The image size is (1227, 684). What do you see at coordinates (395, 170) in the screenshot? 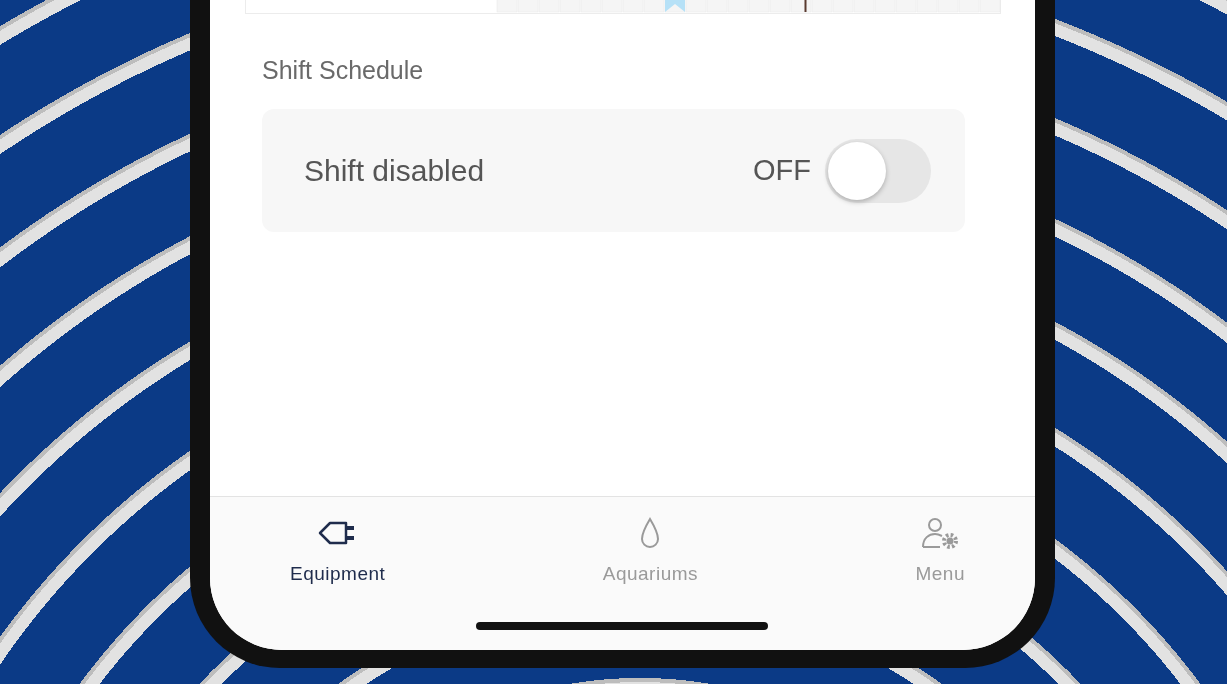
I see `setting-label: Shift disabled` at bounding box center [395, 170].